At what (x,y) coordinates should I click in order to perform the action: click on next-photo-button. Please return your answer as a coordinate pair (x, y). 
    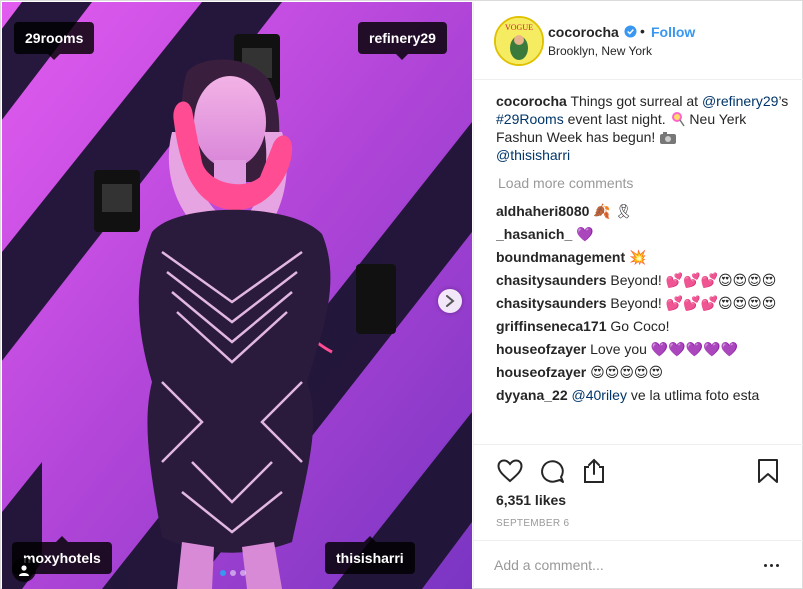
    Looking at the image, I should click on (450, 301).